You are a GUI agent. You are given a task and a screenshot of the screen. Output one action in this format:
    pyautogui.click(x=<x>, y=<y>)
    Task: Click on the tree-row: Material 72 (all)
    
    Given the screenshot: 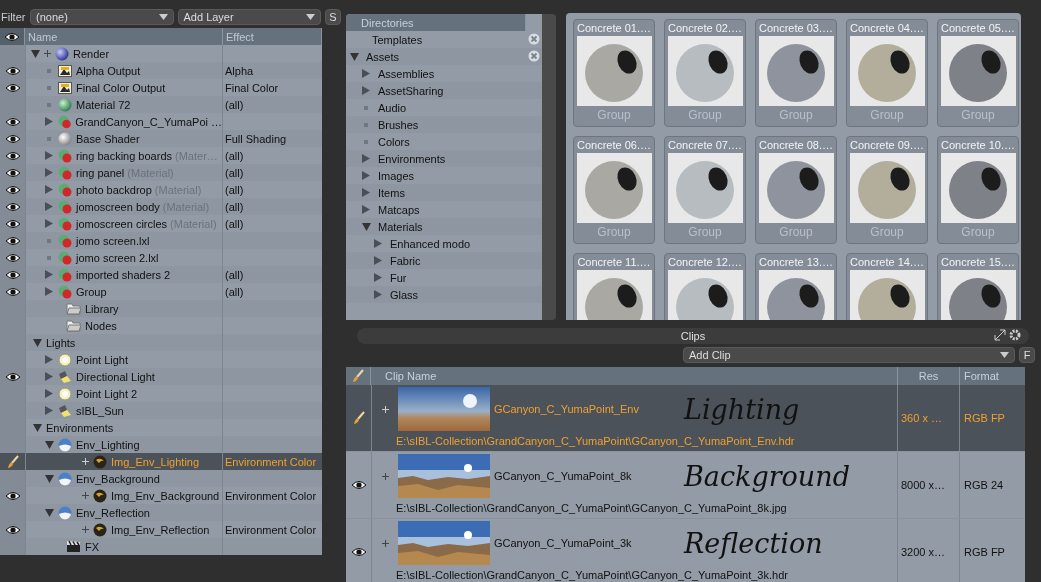 What is the action you would take?
    pyautogui.click(x=161, y=104)
    